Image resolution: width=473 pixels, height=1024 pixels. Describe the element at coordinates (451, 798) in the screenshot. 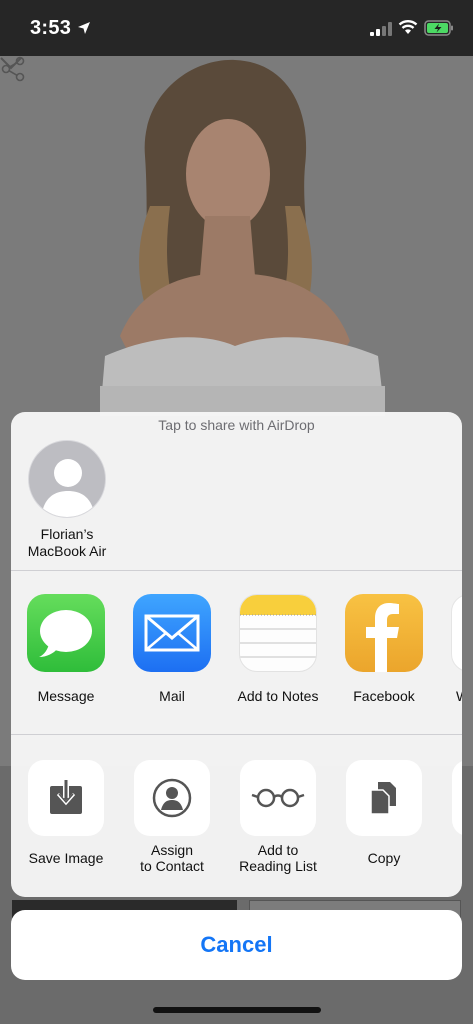

I see `action-partial` at that location.